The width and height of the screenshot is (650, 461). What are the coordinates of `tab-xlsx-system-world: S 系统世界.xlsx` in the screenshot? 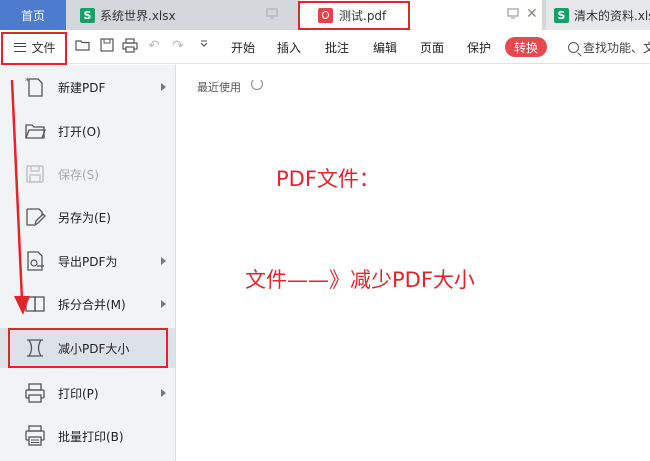 It's located at (182, 15).